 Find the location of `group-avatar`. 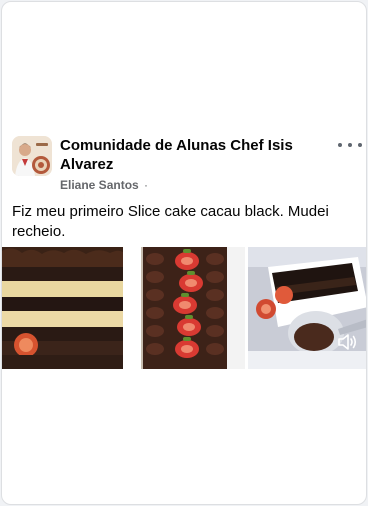

group-avatar is located at coordinates (32, 156).